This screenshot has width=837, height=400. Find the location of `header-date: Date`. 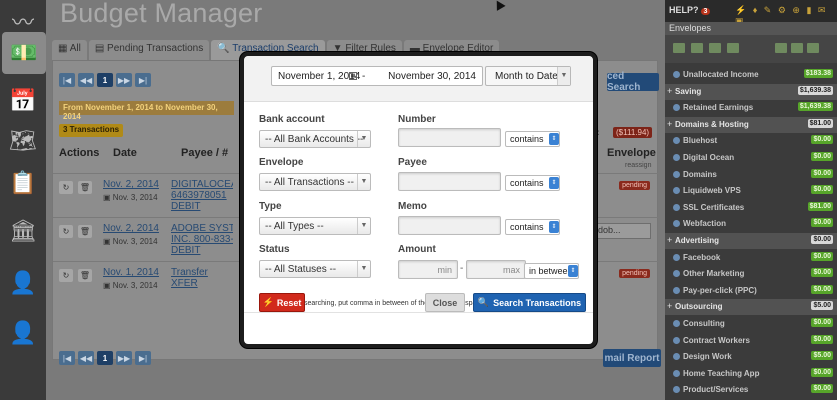

header-date: Date is located at coordinates (125, 153).